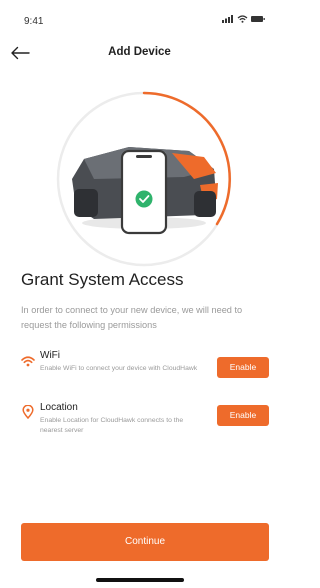 The height and width of the screenshot is (588, 320). I want to click on section-title: Grant System Access, so click(102, 279).